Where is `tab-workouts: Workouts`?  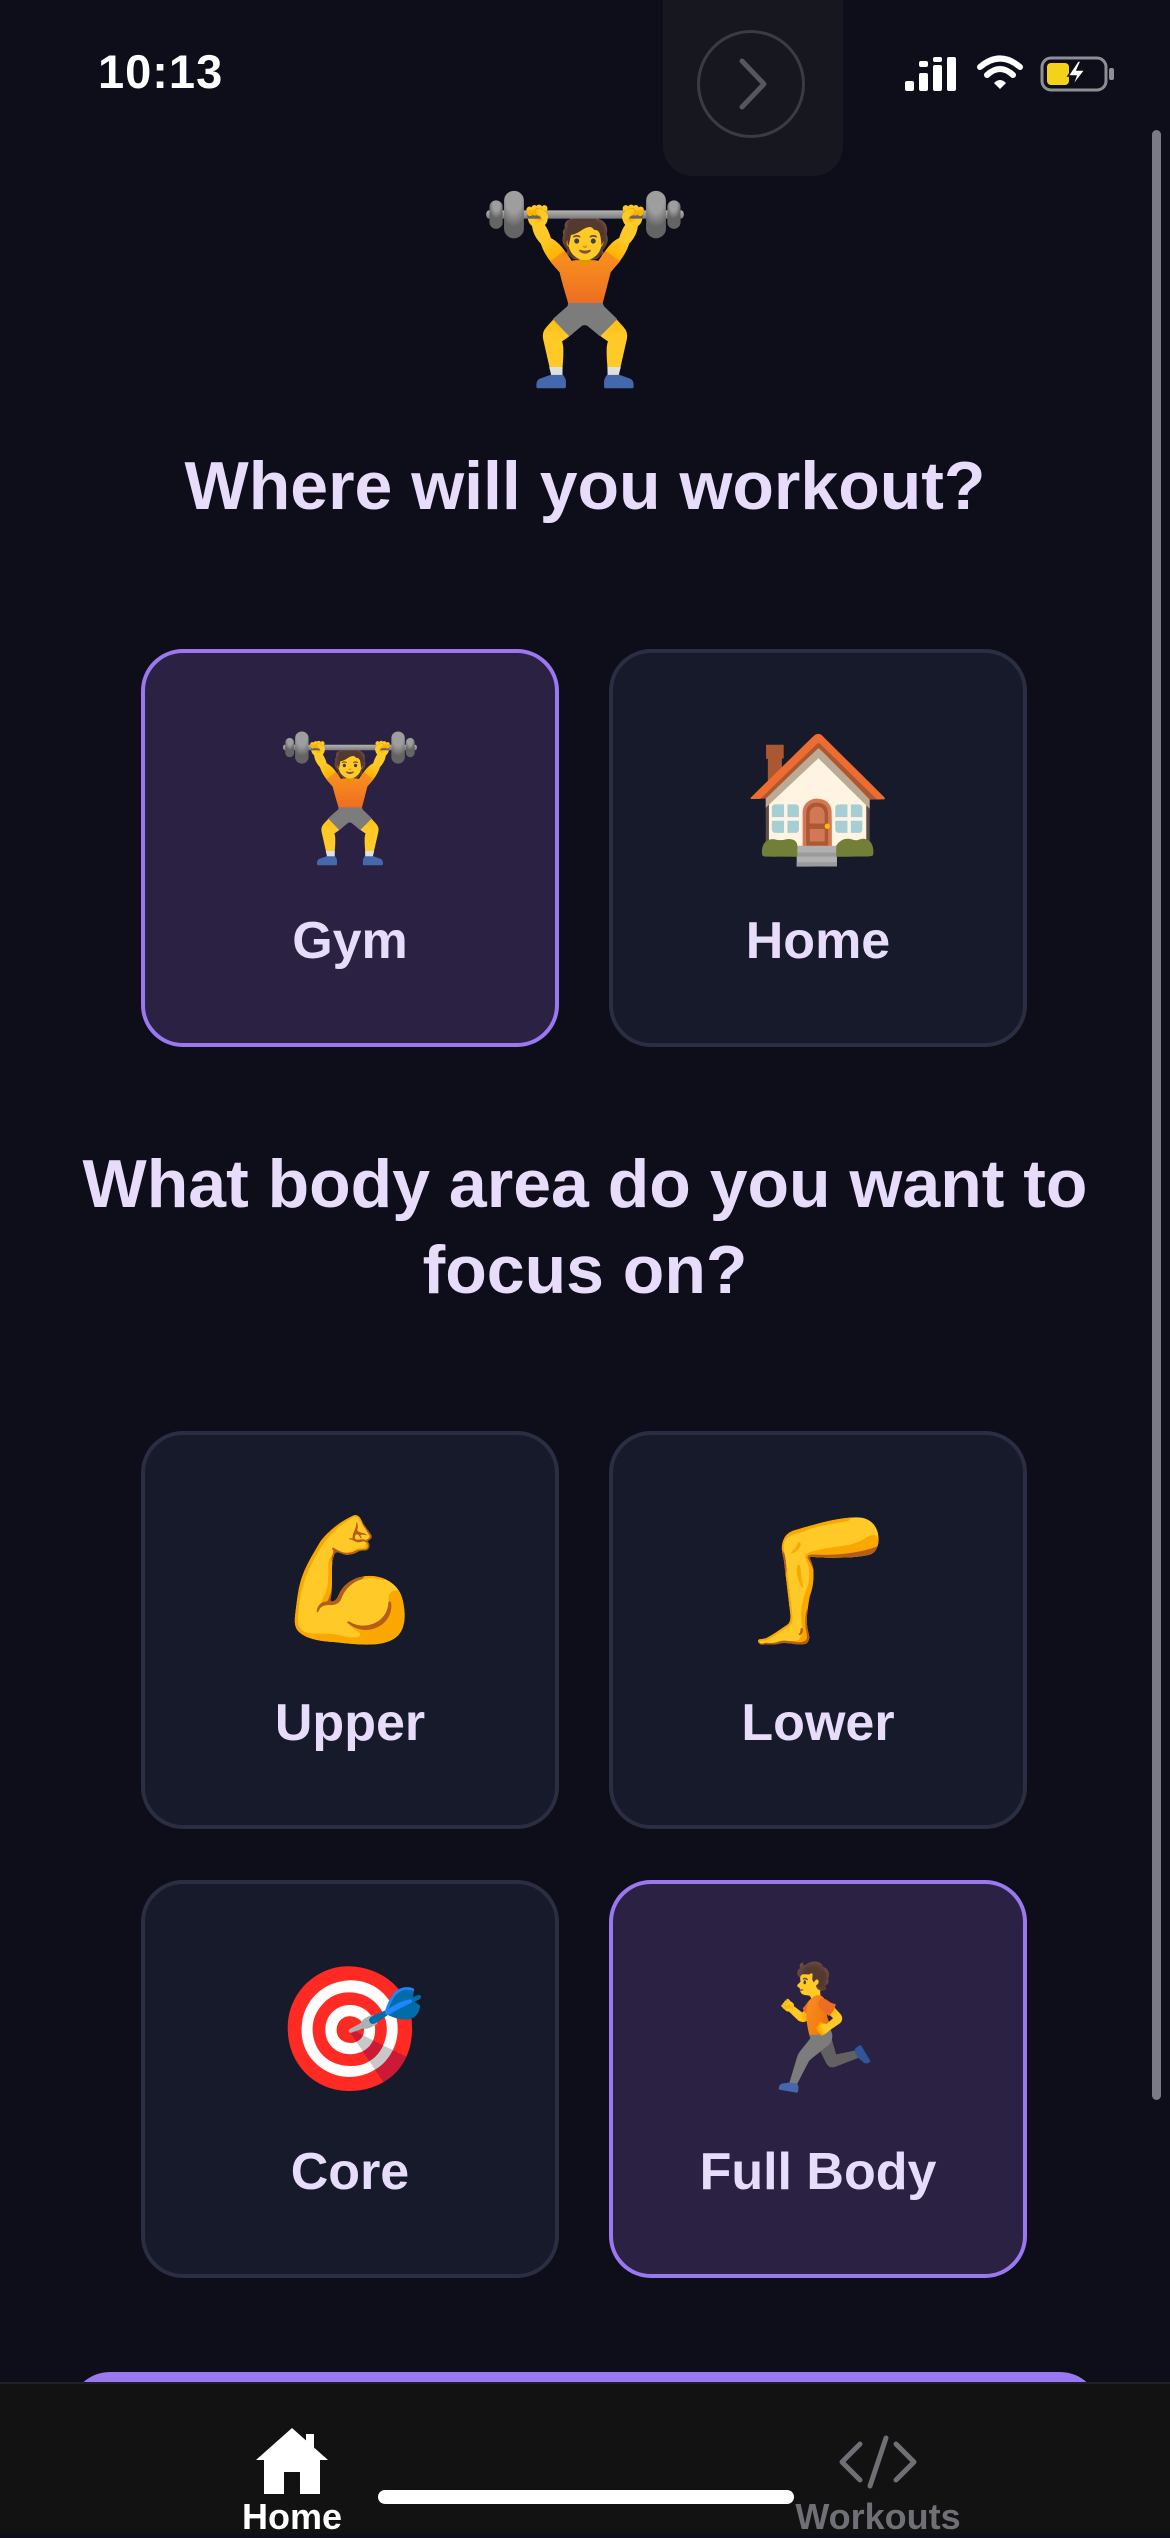 tab-workouts: Workouts is located at coordinates (878, 2460).